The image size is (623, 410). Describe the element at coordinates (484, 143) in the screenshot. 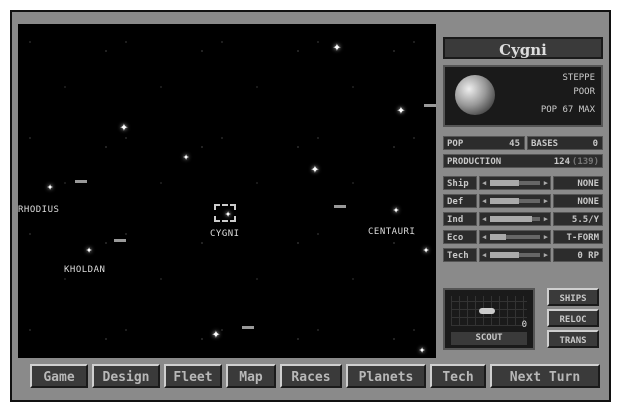

I see `population-row: POP 45` at that location.